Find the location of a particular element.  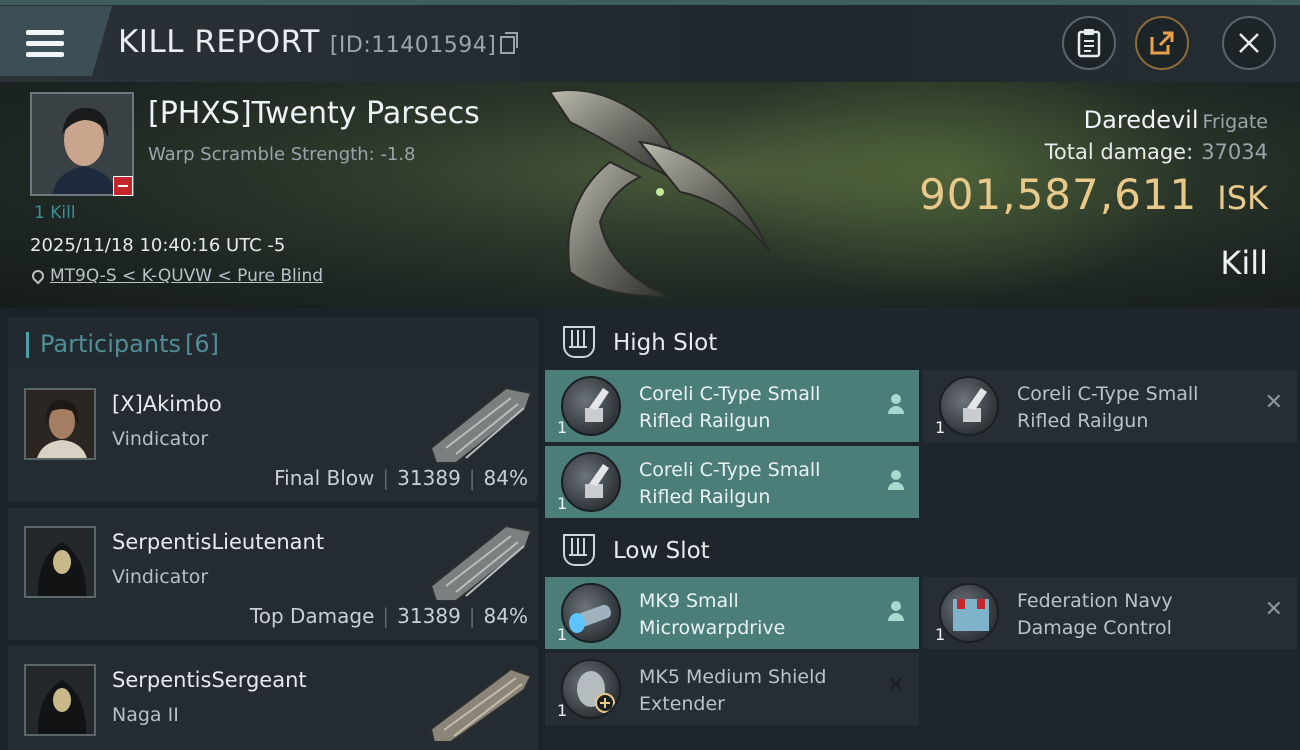

module-name: Federation Navy Damage Control is located at coordinates (1095, 614).